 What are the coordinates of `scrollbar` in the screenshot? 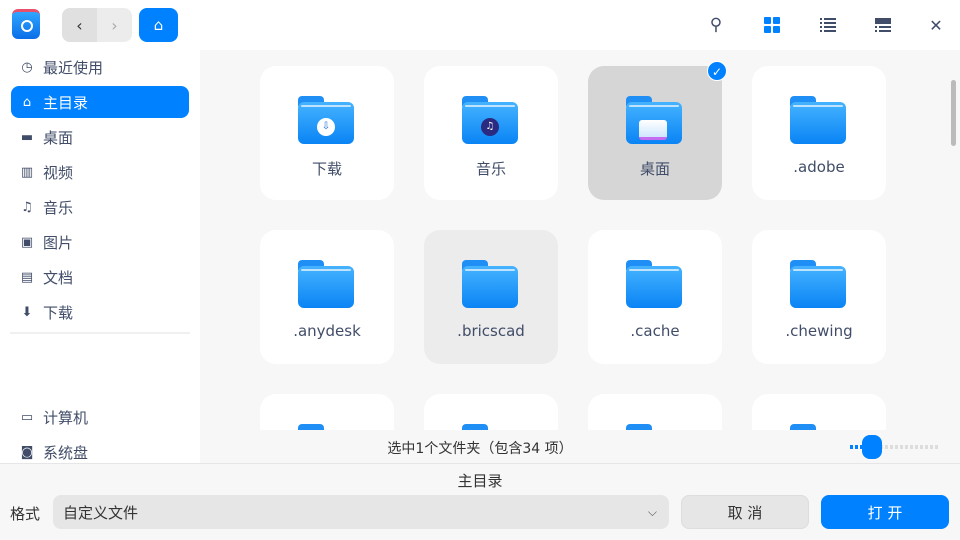 It's located at (953, 113).